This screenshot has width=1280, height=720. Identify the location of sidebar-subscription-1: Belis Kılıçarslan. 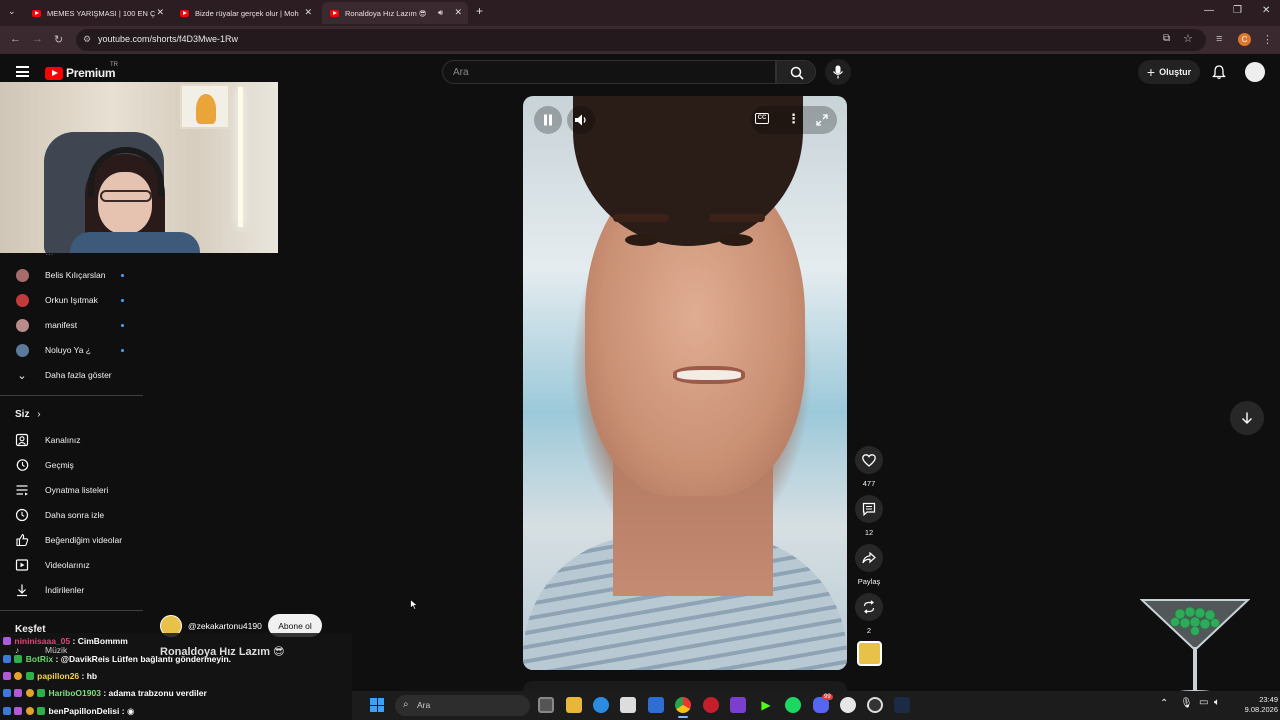
(71, 275).